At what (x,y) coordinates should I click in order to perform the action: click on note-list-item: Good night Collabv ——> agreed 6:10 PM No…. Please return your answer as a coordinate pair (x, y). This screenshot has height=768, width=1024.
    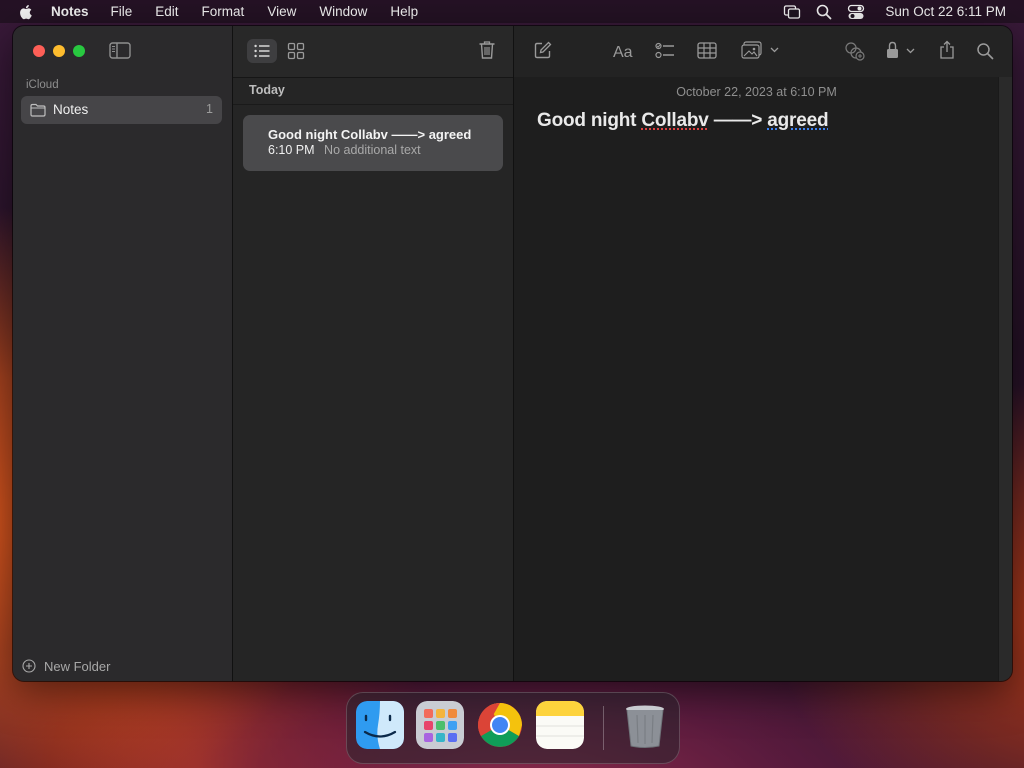
    Looking at the image, I should click on (373, 143).